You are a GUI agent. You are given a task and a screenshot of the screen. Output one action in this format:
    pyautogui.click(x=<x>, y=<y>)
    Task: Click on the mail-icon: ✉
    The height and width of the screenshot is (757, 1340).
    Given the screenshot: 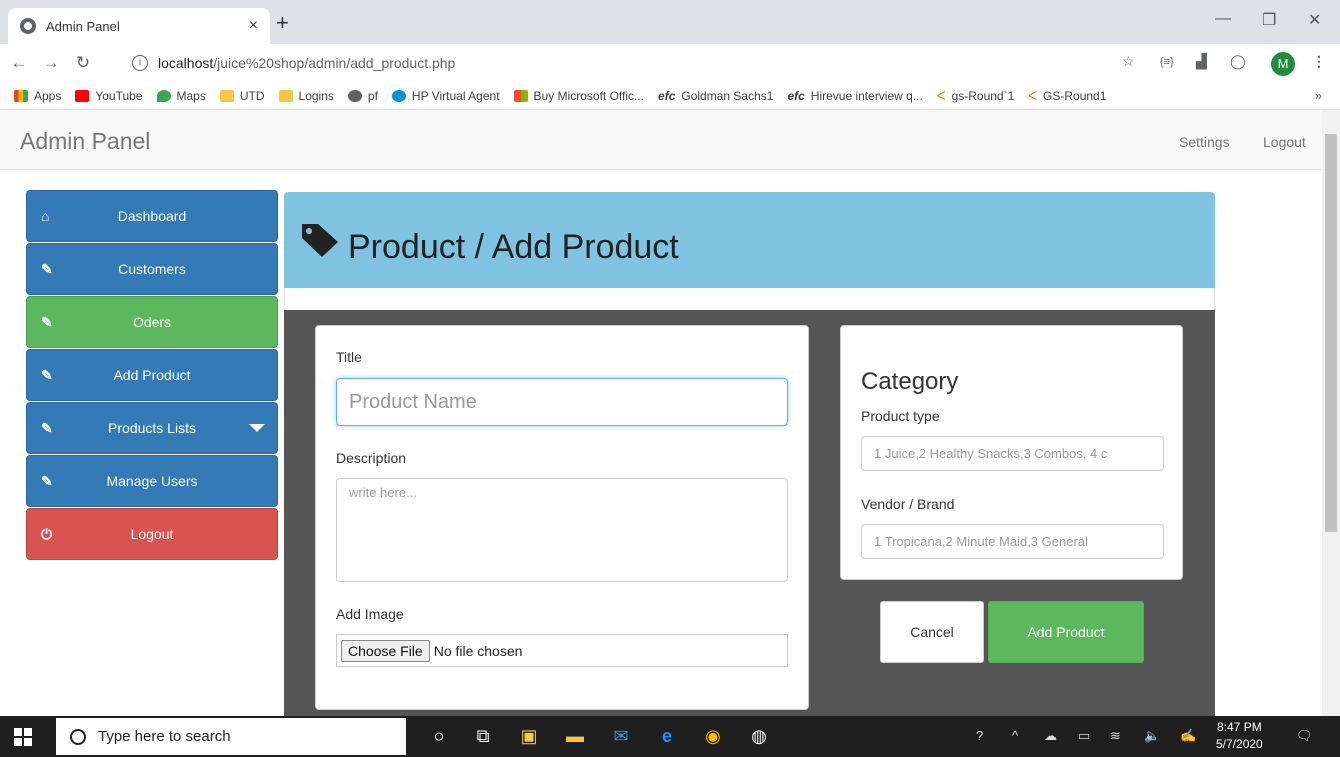 What is the action you would take?
    pyautogui.click(x=621, y=736)
    